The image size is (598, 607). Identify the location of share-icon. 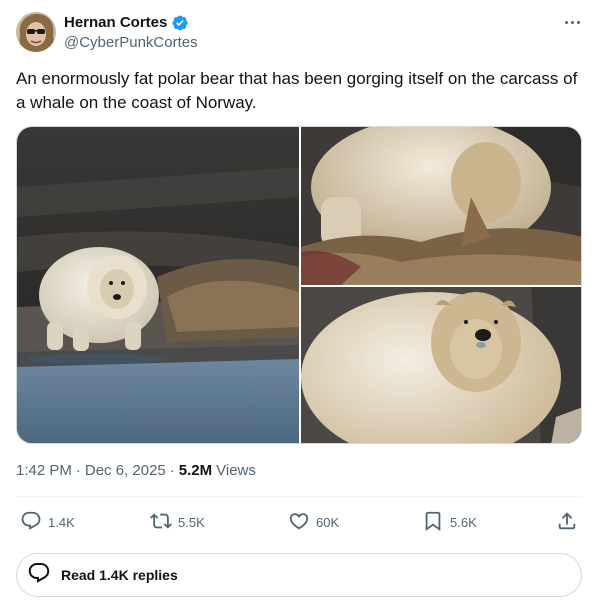
(567, 522).